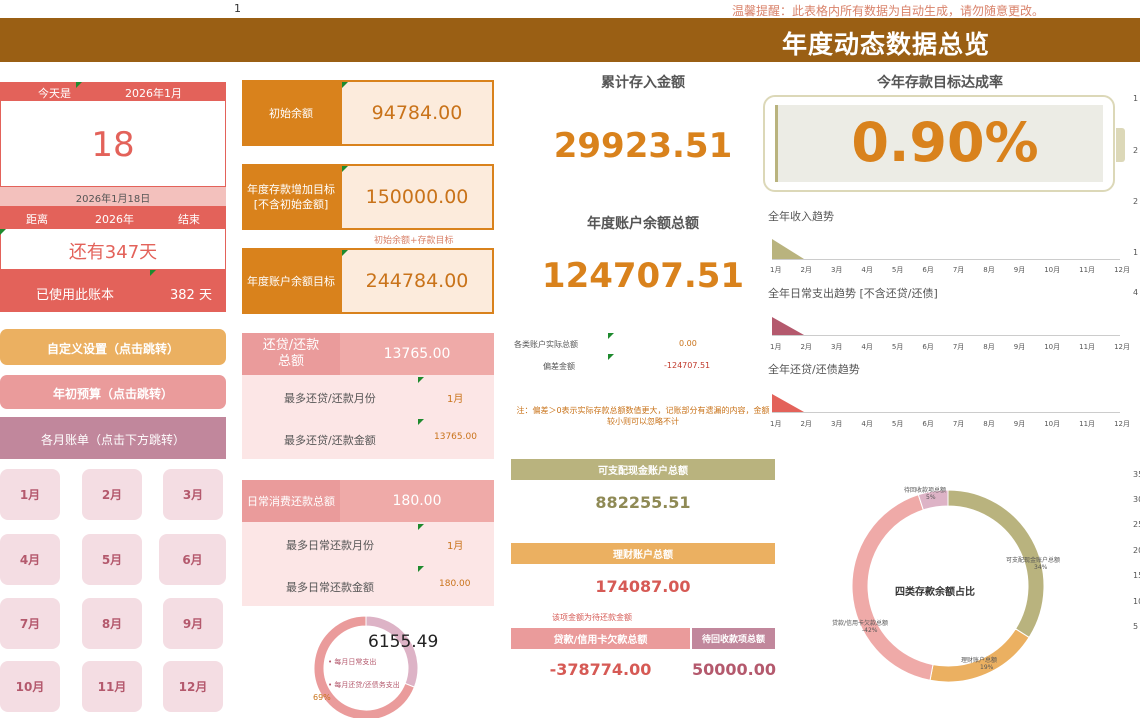 The height and width of the screenshot is (718, 1140). Describe the element at coordinates (291, 197) in the screenshot. I see `annual-target-label: 年度存款增加目标 [不含初始金额]` at that location.